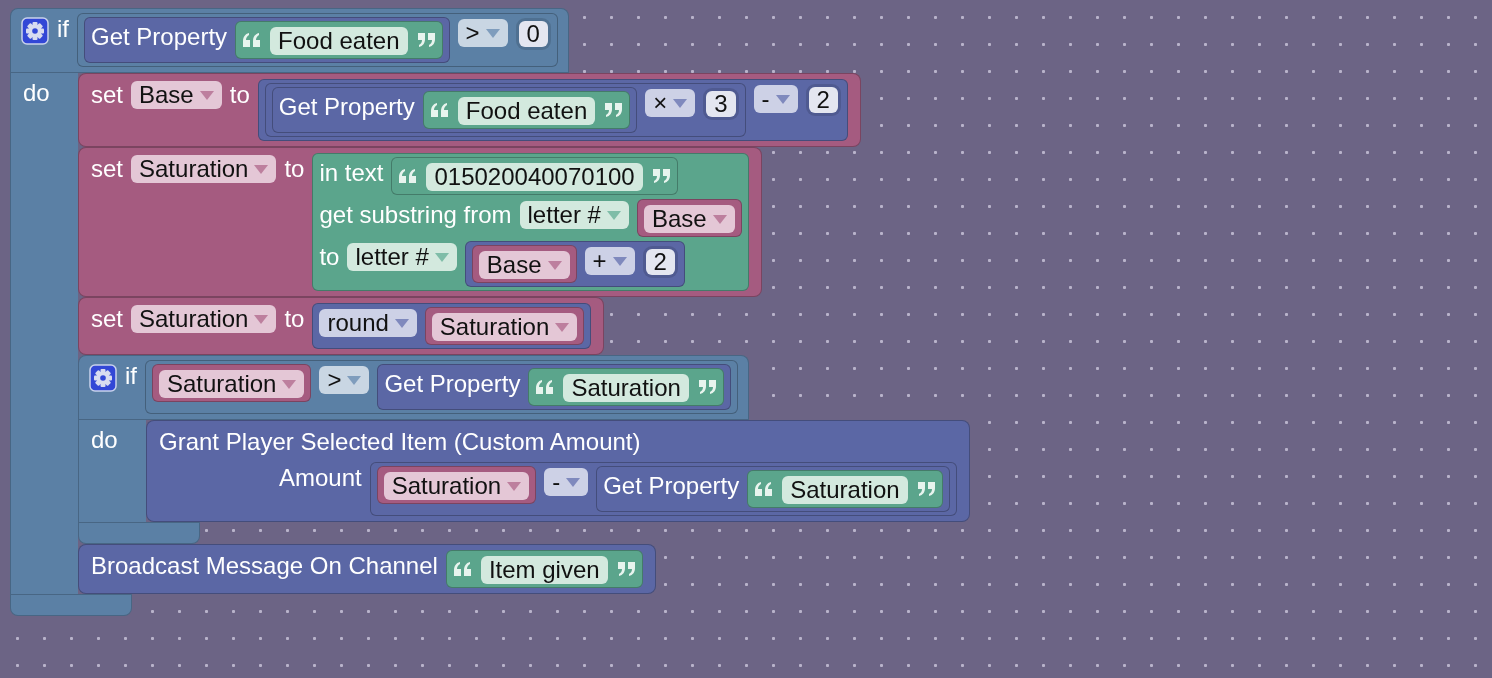 This screenshot has height=678, width=1492. I want to click on block-label: Grant Player Selected Item (Custom Amount), so click(400, 442).